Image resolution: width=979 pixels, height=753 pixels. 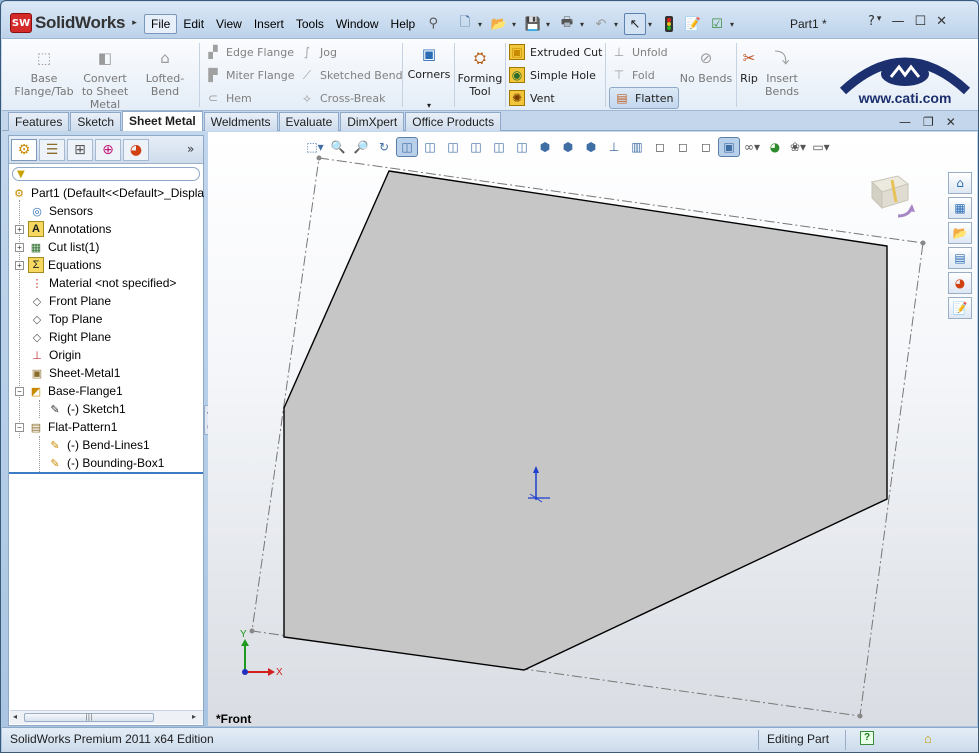 What do you see at coordinates (162, 121) in the screenshot?
I see `tab-sheet-metal: Sheet Metal` at bounding box center [162, 121].